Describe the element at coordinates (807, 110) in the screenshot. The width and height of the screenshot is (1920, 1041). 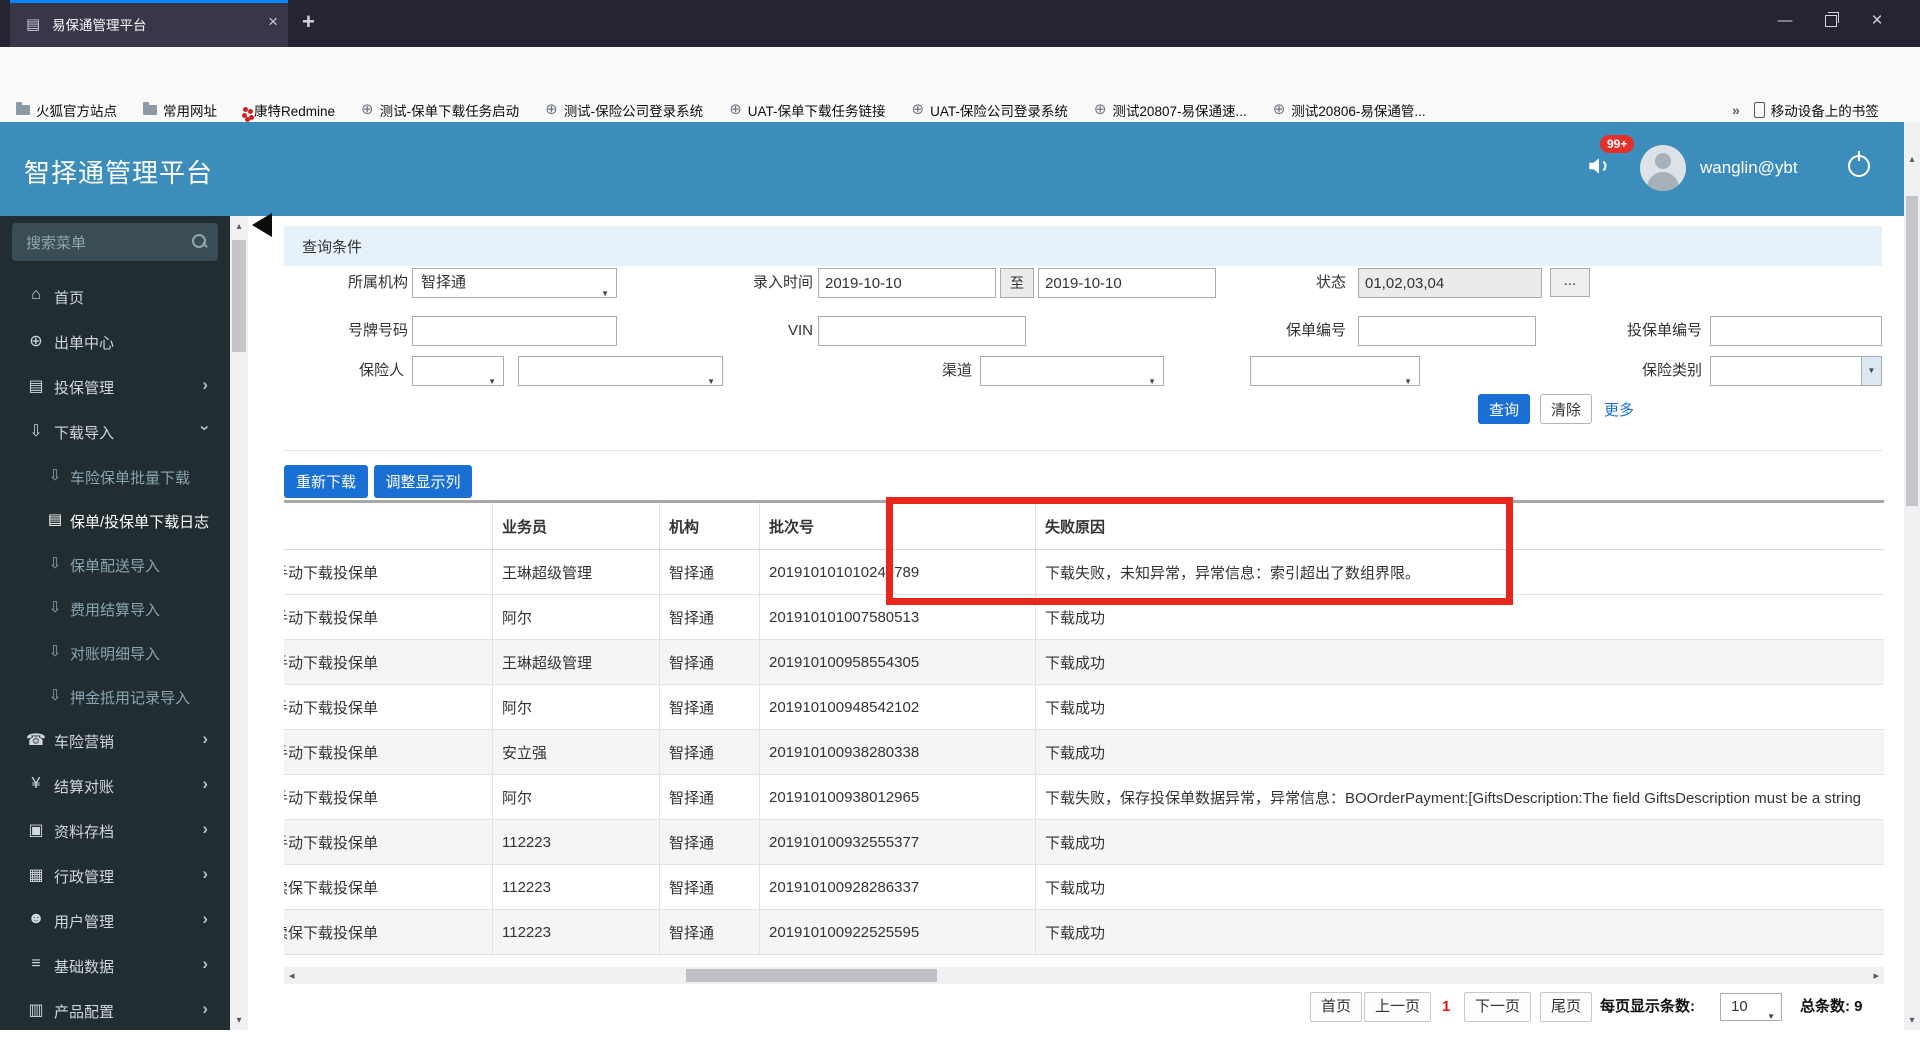
I see `bookmark-item: ⊕ UAT-保单下载任务链接` at that location.